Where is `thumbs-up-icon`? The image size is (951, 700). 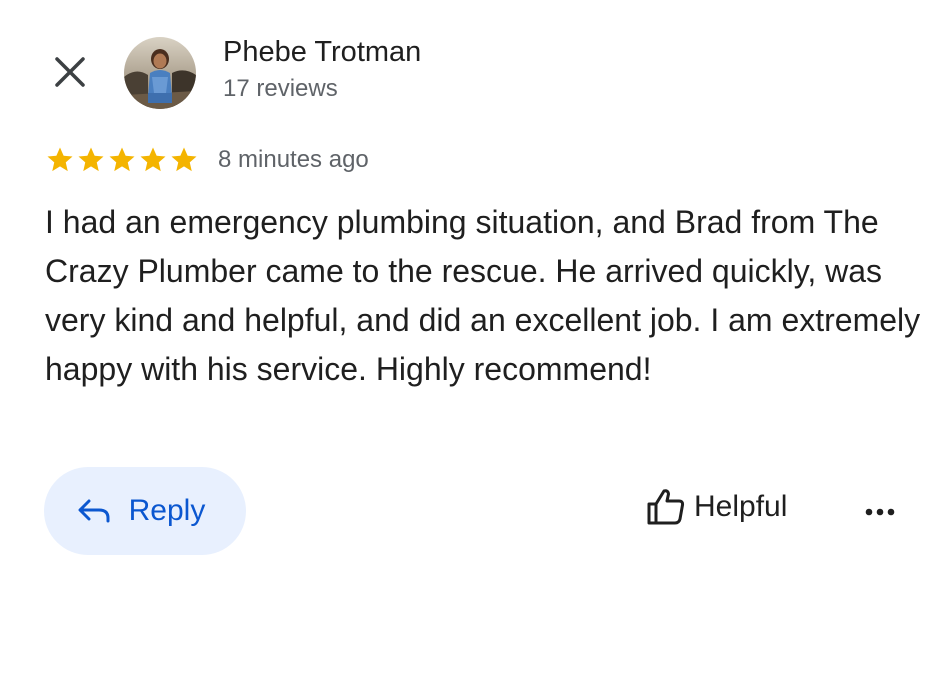 thumbs-up-icon is located at coordinates (666, 507).